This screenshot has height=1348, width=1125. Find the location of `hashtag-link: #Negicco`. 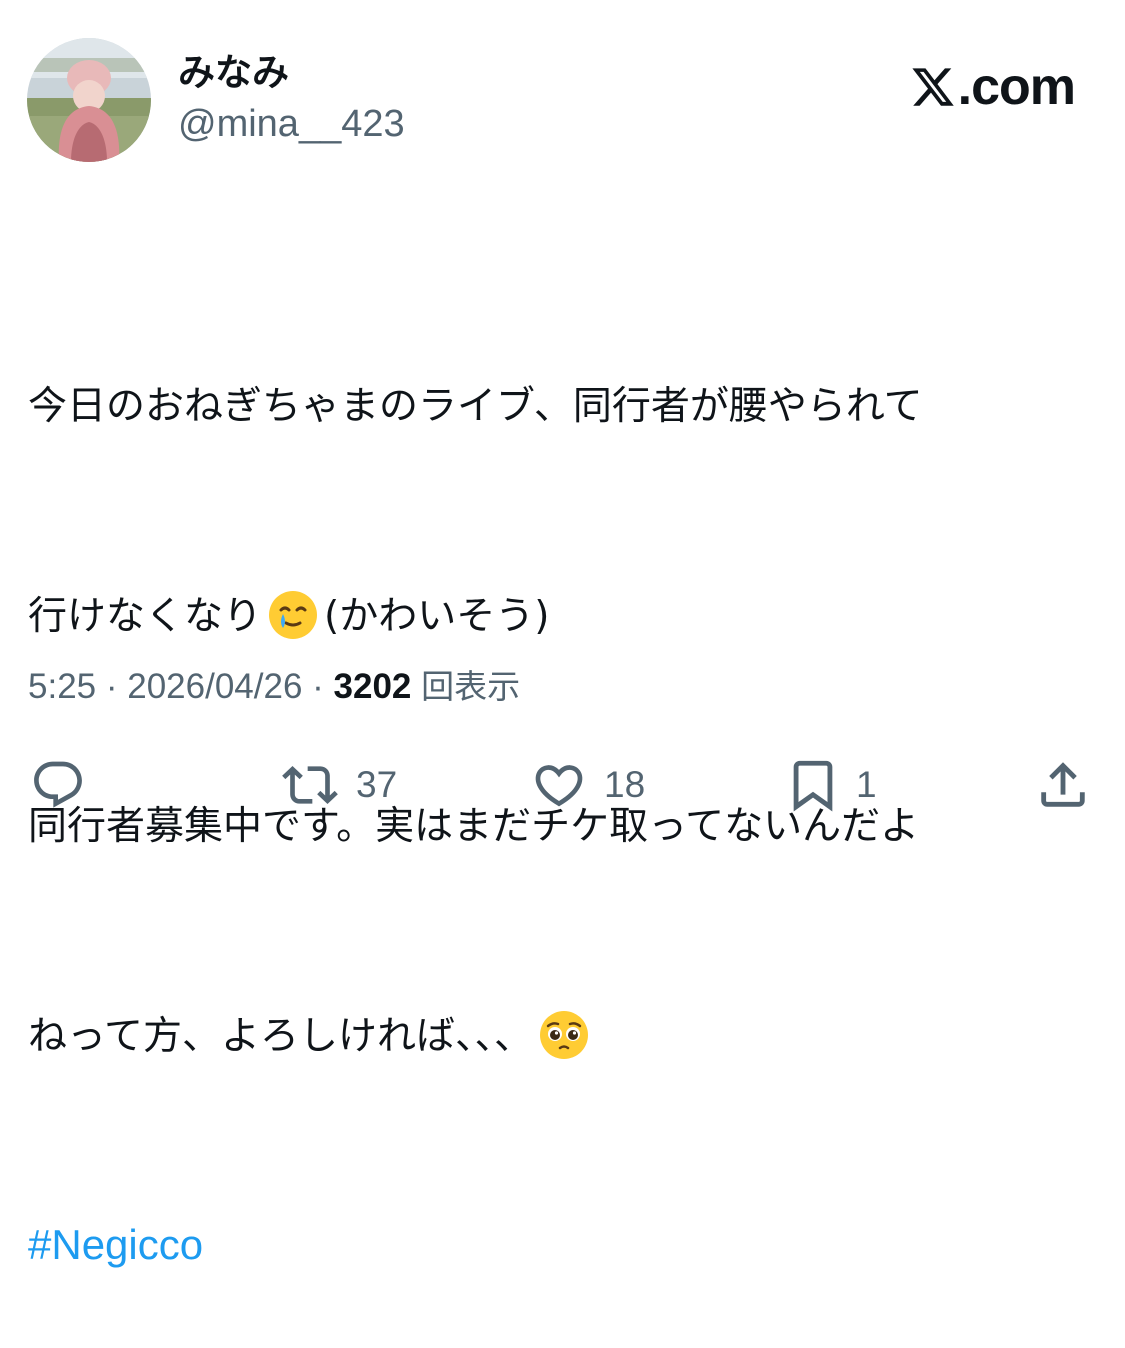

hashtag-link: #Negicco is located at coordinates (563, 1245).